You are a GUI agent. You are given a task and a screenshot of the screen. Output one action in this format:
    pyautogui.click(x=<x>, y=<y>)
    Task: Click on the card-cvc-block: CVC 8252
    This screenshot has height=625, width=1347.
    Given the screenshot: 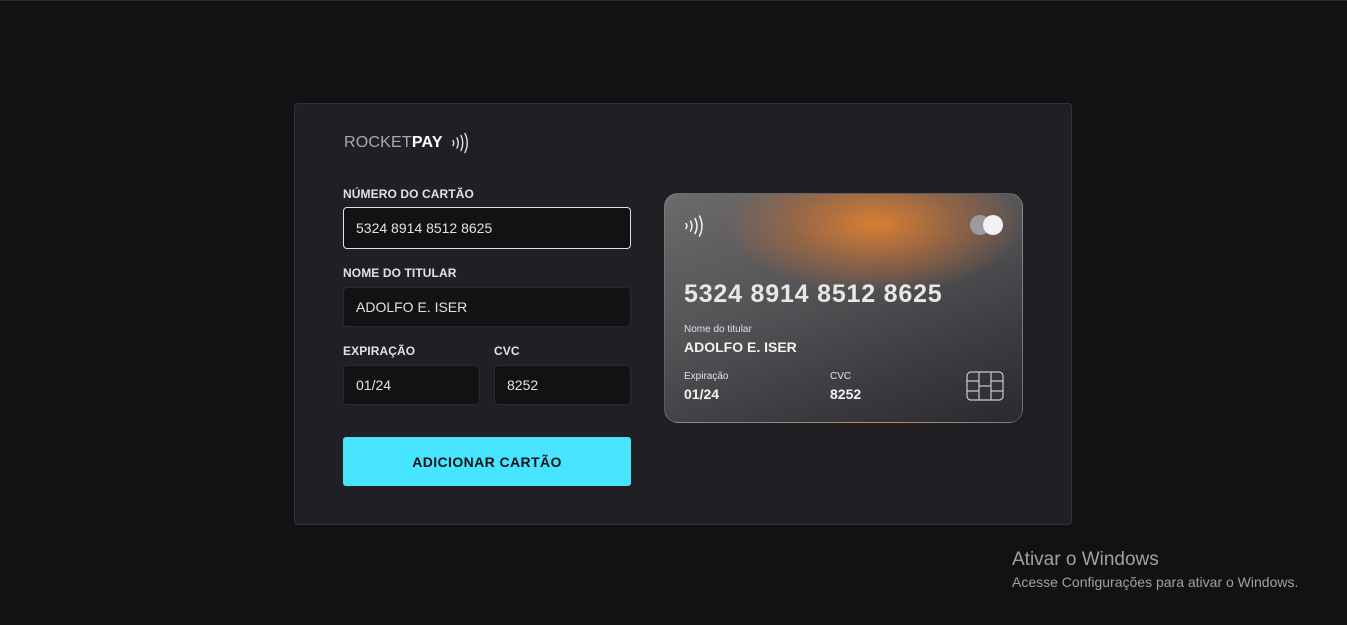 What is the action you would take?
    pyautogui.click(x=845, y=386)
    